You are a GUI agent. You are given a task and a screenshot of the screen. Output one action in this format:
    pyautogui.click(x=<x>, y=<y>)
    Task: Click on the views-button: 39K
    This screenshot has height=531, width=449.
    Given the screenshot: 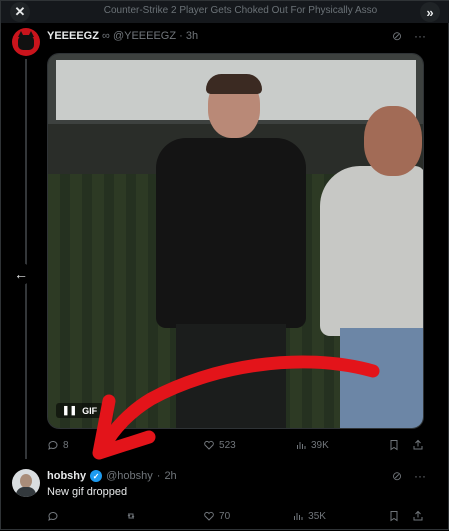 What is the action you would take?
    pyautogui.click(x=312, y=445)
    